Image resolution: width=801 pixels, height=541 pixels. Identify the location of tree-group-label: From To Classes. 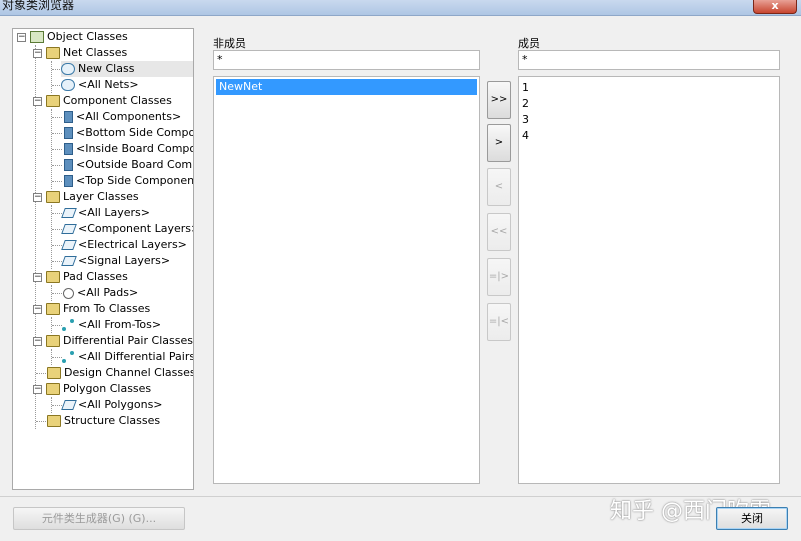
(107, 308).